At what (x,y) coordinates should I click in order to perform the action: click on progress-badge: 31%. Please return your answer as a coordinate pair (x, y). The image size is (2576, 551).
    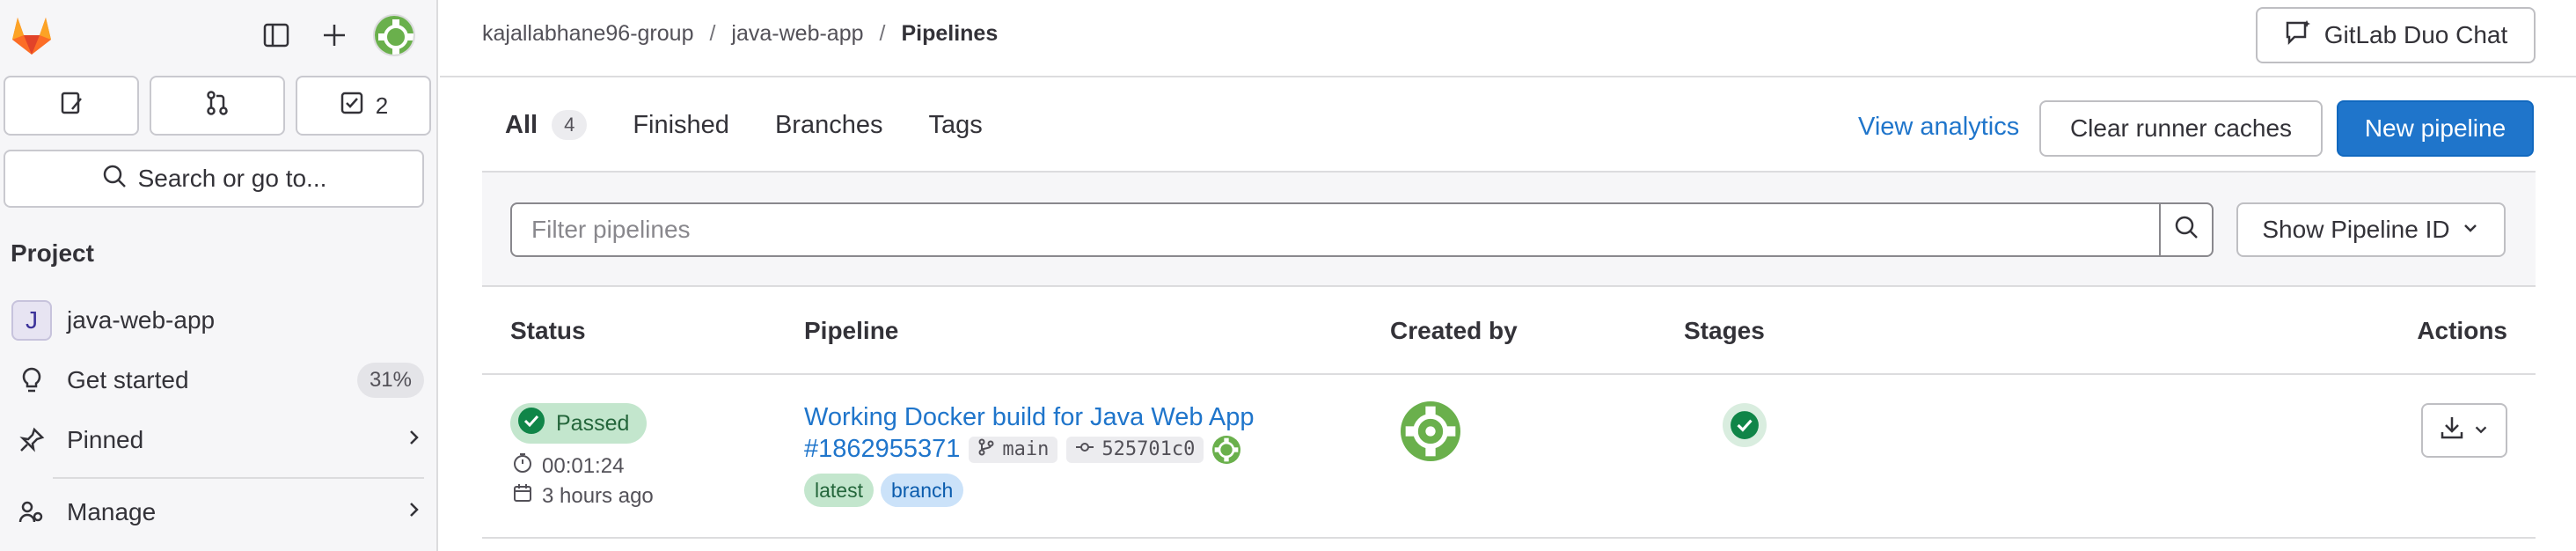
    Looking at the image, I should click on (390, 380).